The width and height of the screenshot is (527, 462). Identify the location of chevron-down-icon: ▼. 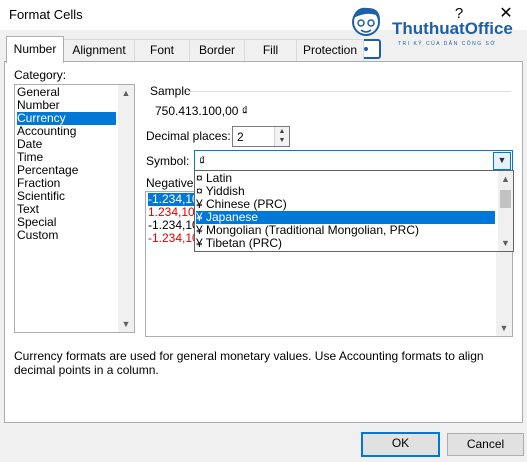
(502, 161).